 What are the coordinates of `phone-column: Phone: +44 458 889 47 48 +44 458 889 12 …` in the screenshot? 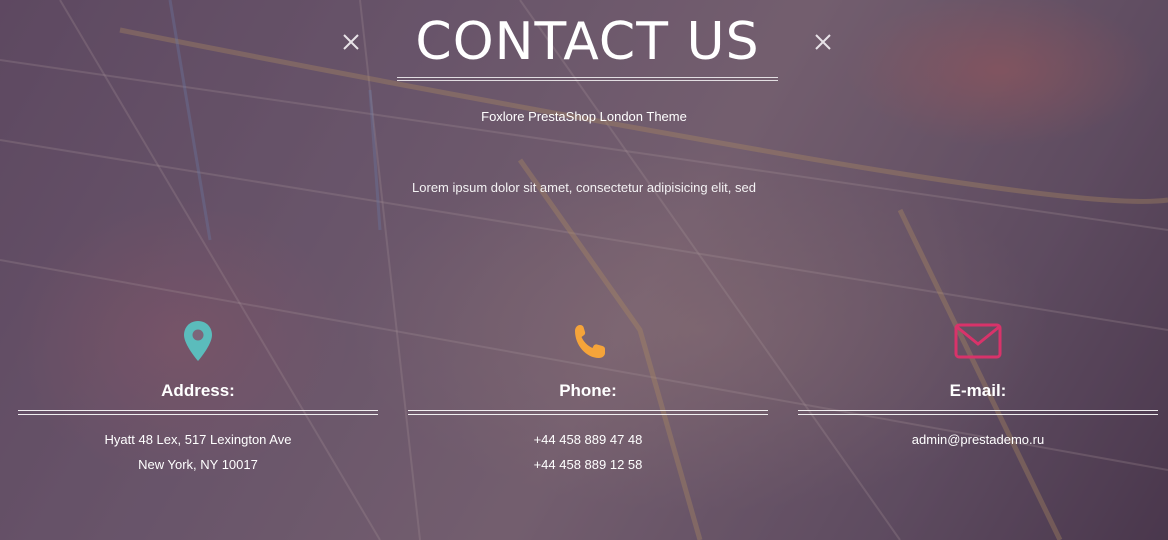 It's located at (588, 403).